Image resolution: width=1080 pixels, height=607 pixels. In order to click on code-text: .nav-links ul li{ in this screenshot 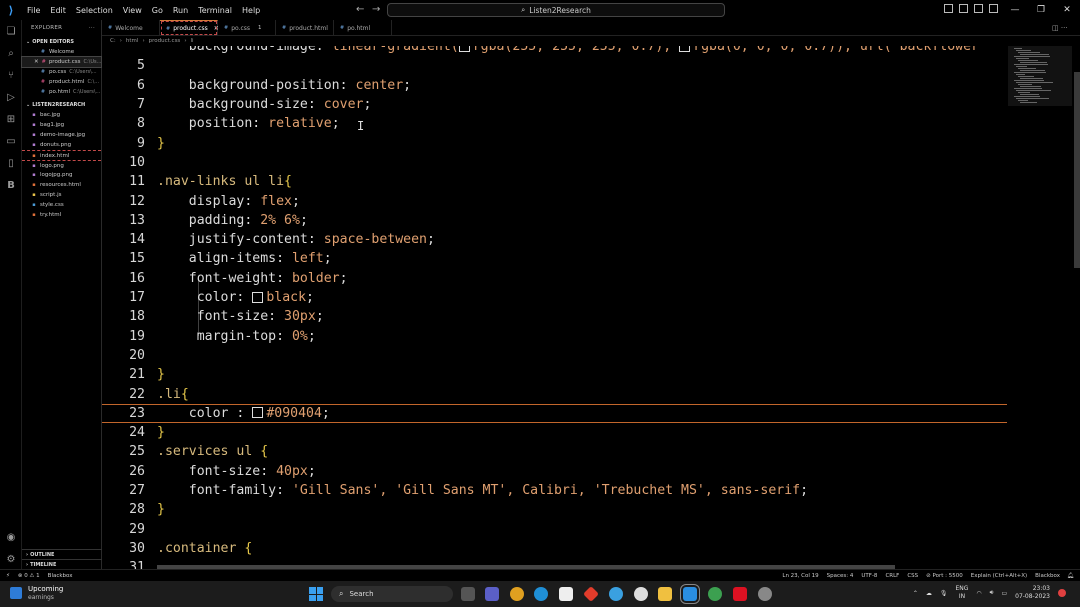, I will do `click(224, 181)`.